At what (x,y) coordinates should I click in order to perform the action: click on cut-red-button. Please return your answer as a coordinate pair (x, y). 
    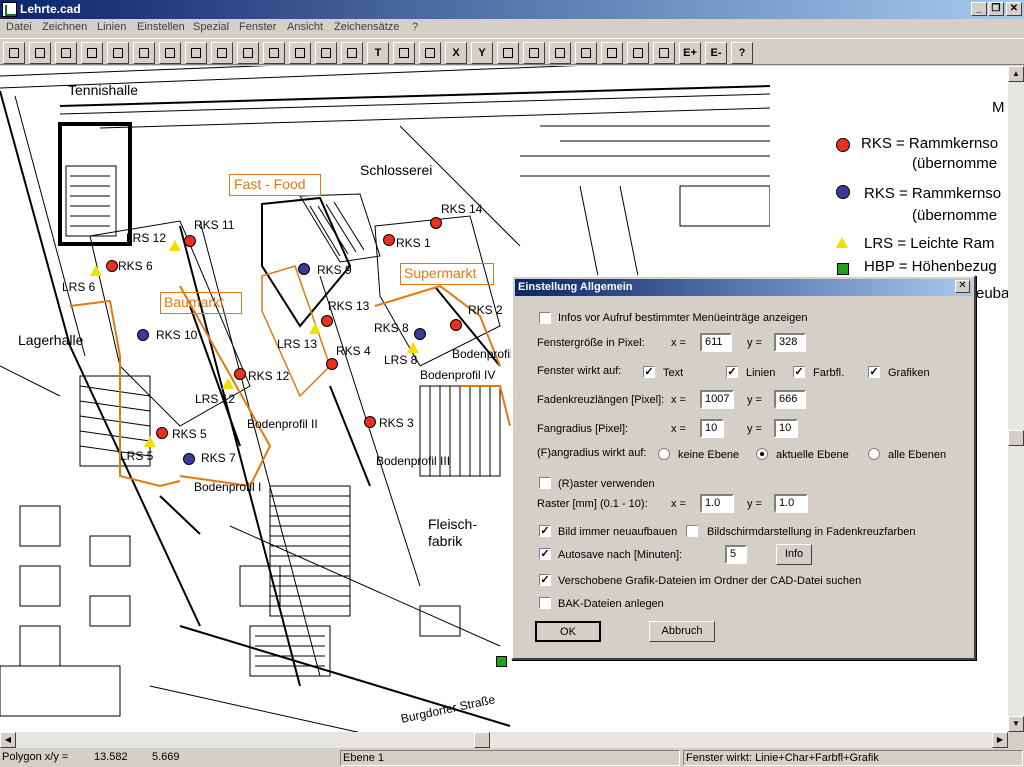
    Looking at the image, I should click on (404, 53).